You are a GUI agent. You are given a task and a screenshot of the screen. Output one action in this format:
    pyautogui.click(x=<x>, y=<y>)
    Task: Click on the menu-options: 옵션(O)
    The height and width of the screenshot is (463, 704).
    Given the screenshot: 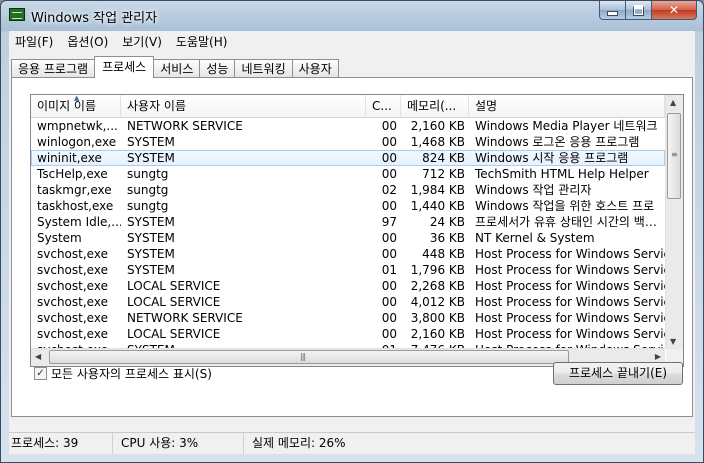 What is the action you would take?
    pyautogui.click(x=87, y=41)
    